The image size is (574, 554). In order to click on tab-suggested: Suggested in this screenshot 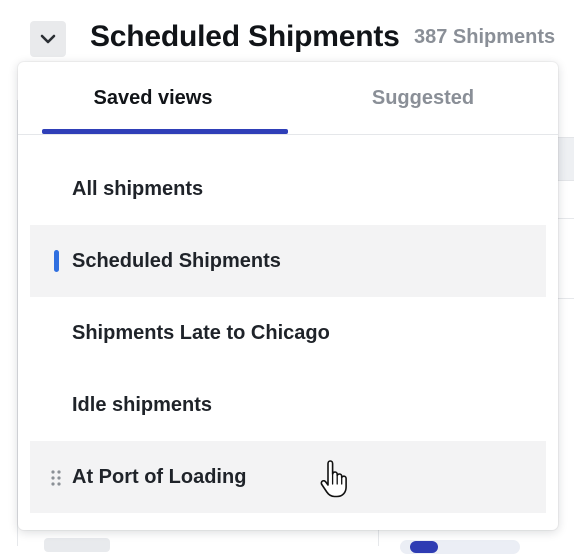, I will do `click(423, 98)`.